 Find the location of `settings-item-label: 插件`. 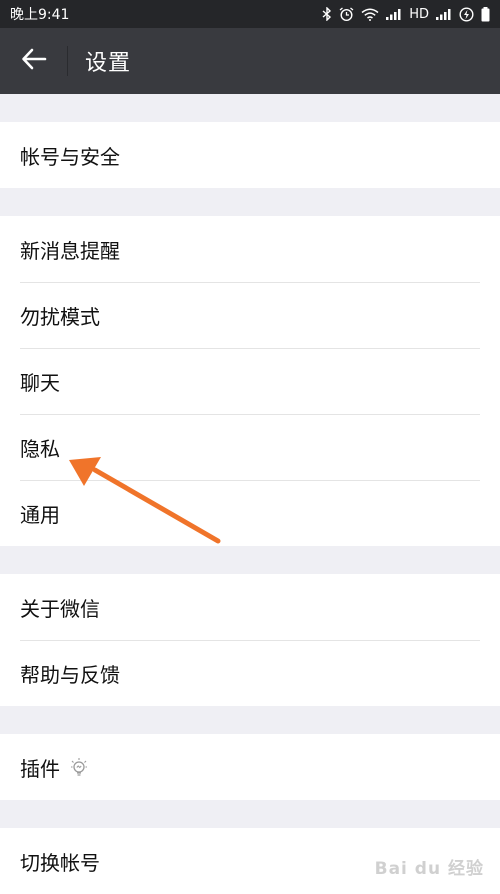

settings-item-label: 插件 is located at coordinates (40, 768).